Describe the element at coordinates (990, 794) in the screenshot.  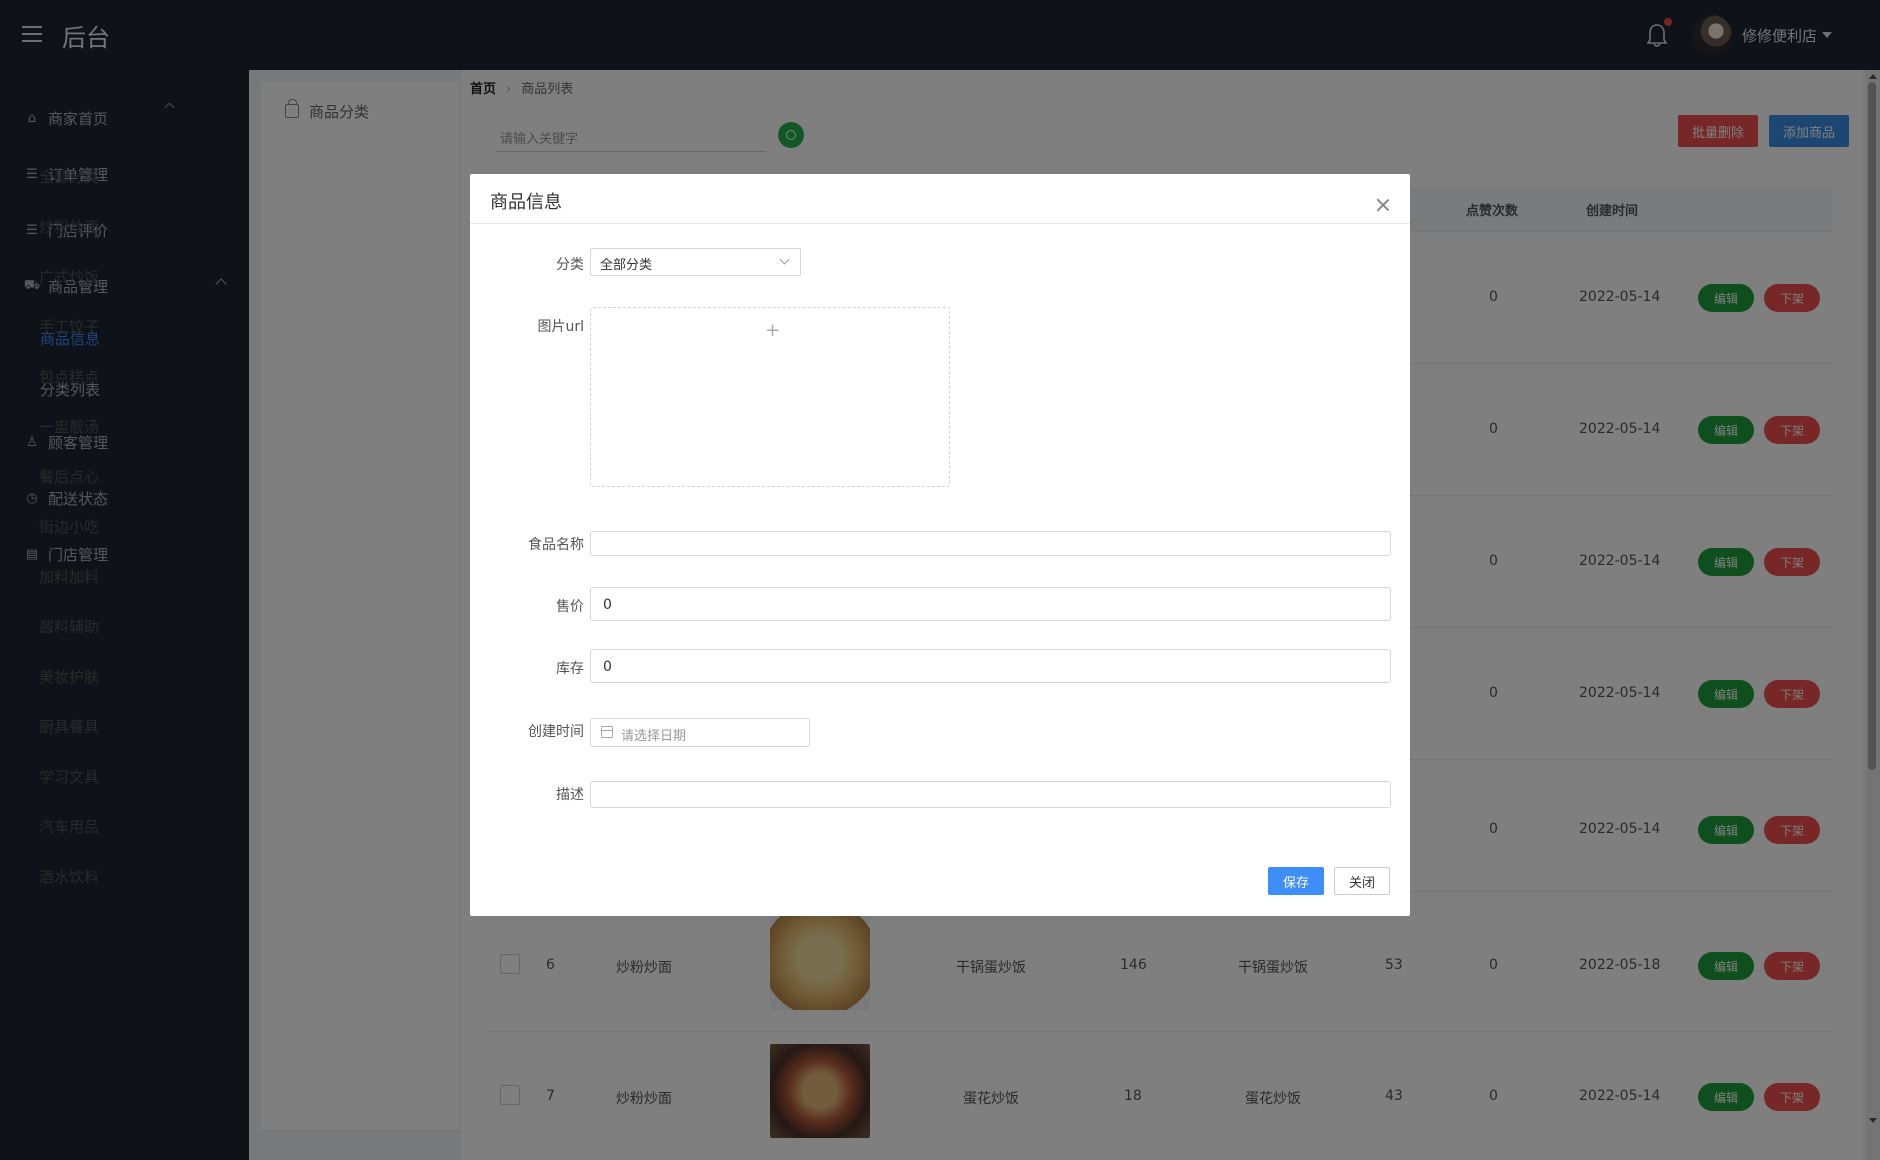
I see `description-input` at that location.